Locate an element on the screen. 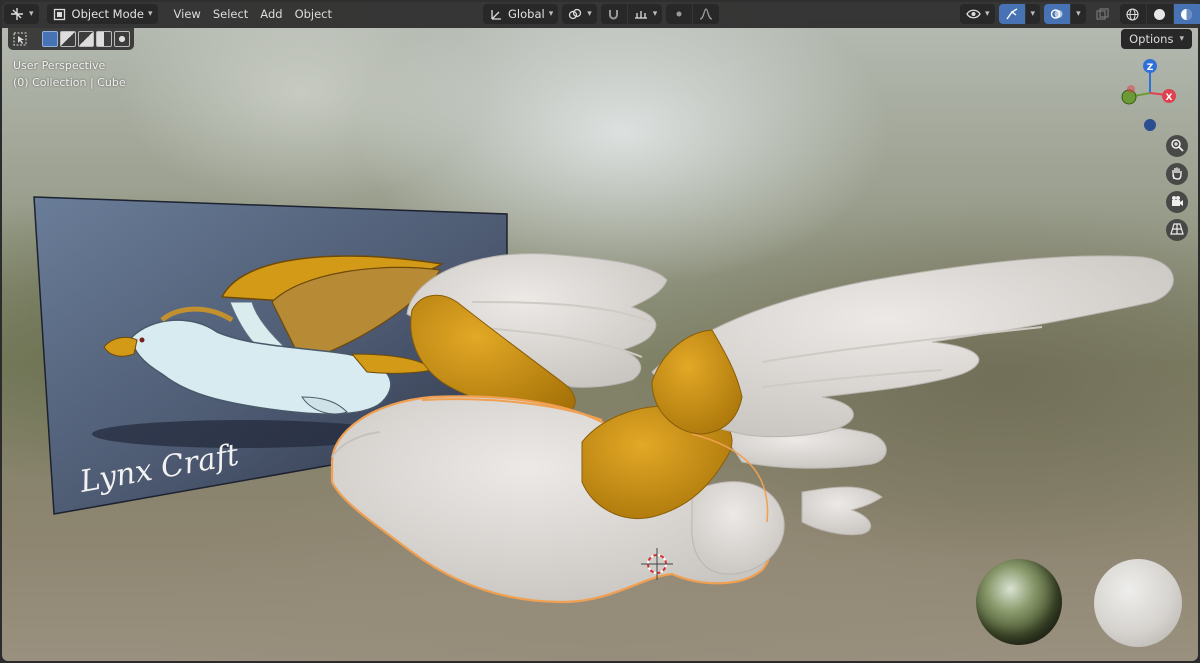 This screenshot has width=1200, height=663. proportional-edit-group is located at coordinates (693, 14).